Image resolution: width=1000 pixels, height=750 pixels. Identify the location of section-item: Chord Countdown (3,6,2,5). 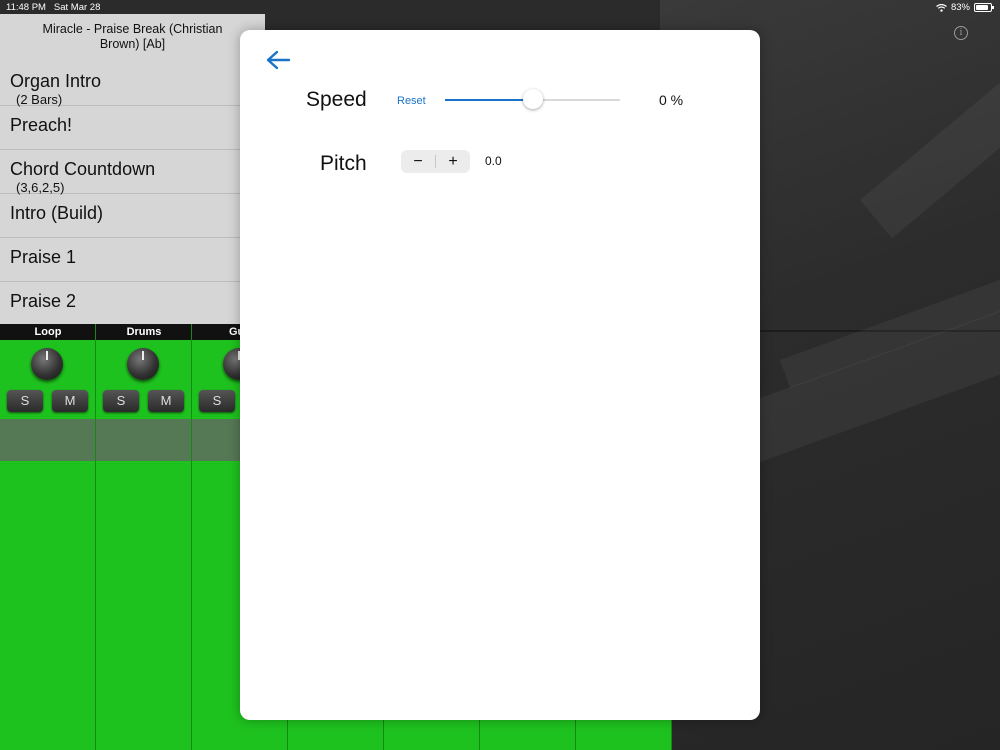
(132, 172).